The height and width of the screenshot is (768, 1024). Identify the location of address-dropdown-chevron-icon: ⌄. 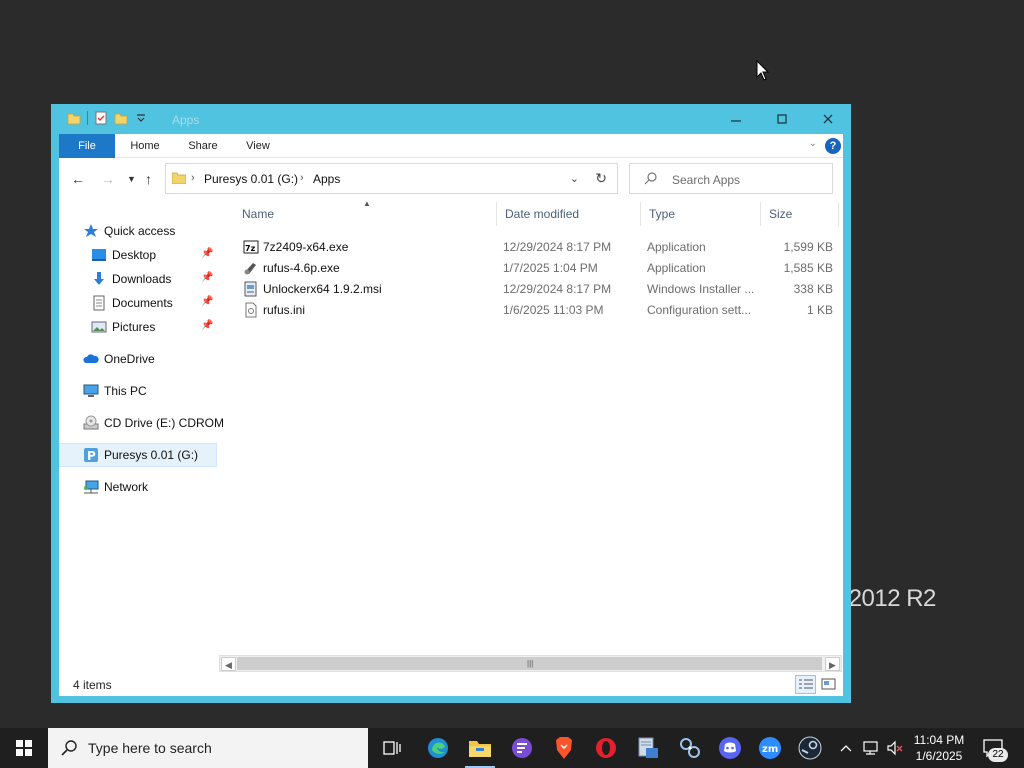
(574, 178).